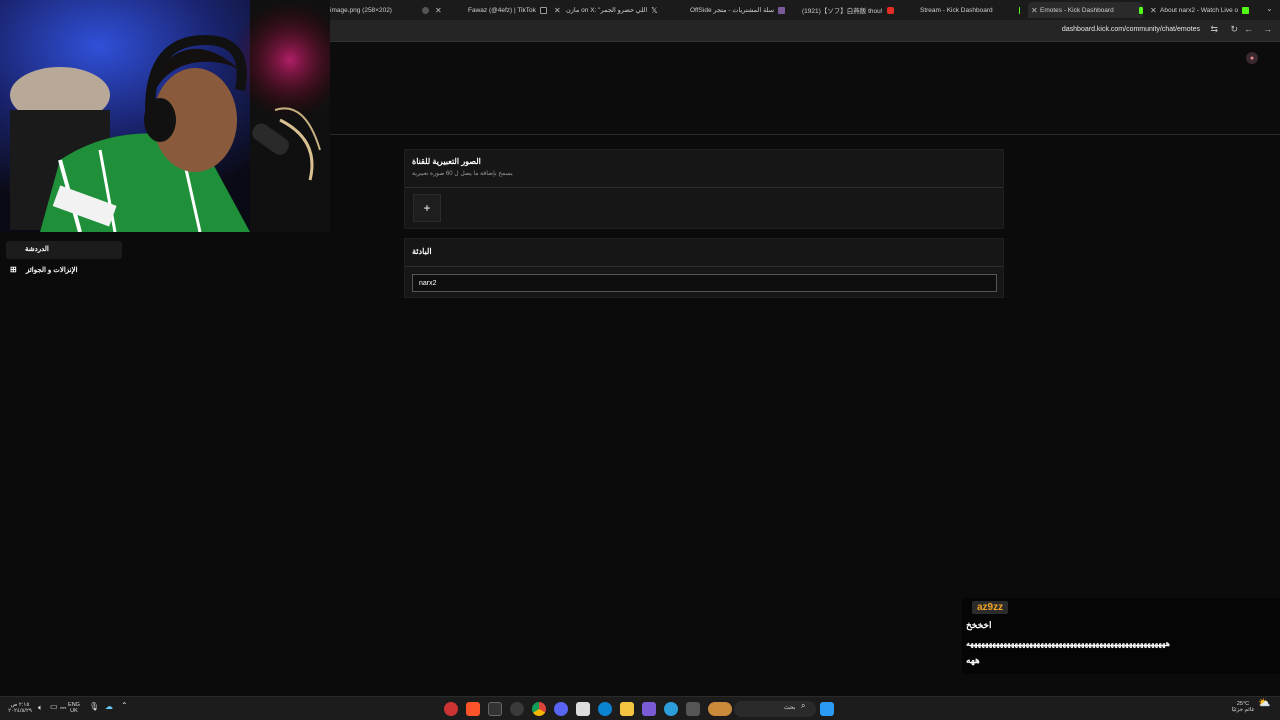 This screenshot has width=1280, height=720. What do you see at coordinates (1234, 29) in the screenshot?
I see `reload-icon: ↻` at bounding box center [1234, 29].